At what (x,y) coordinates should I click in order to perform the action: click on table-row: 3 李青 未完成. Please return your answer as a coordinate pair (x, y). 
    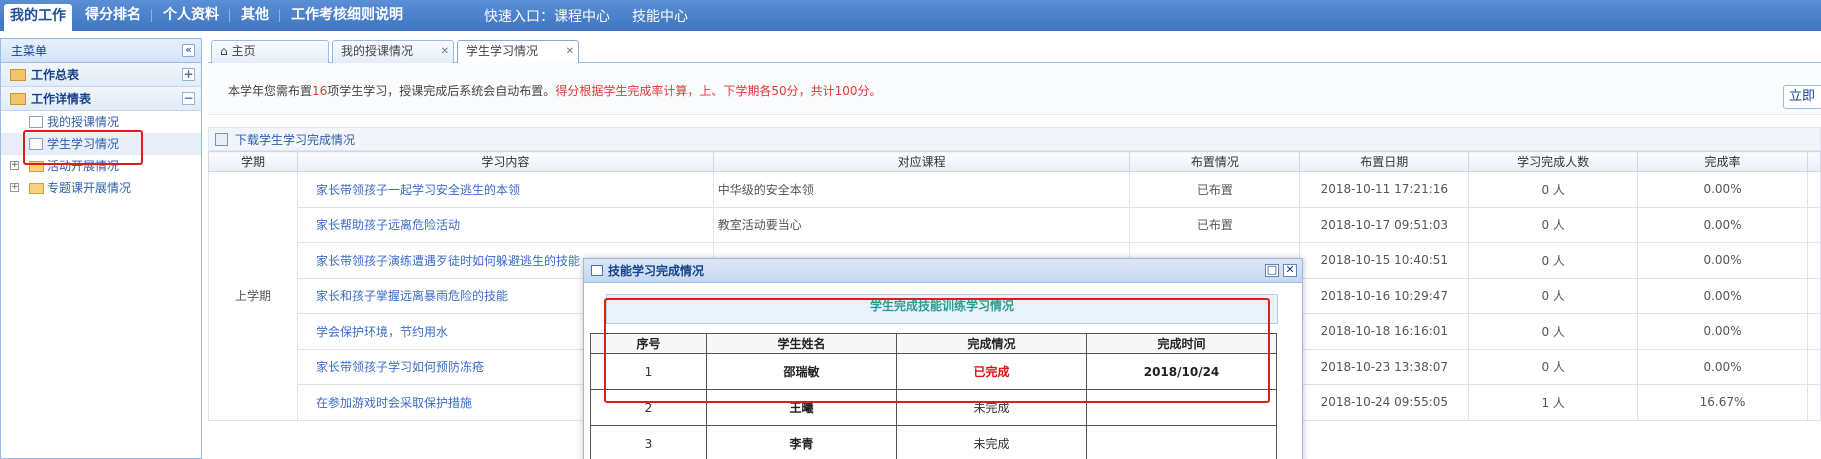
    Looking at the image, I should click on (933, 442).